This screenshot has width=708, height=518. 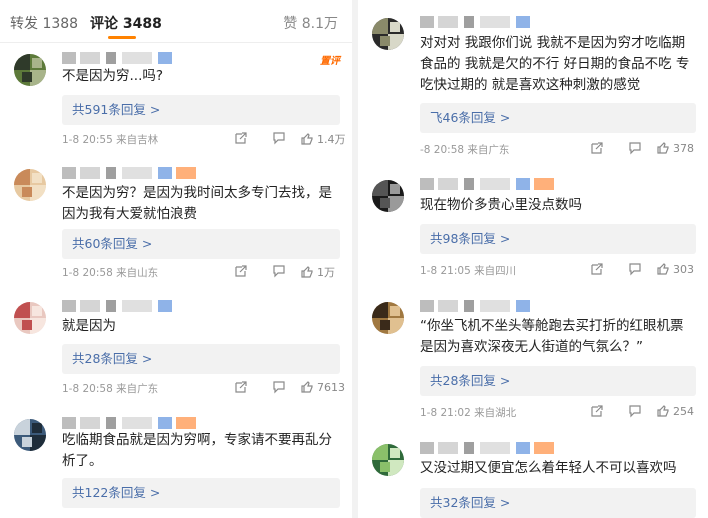 I want to click on like-button: 303, so click(x=675, y=269).